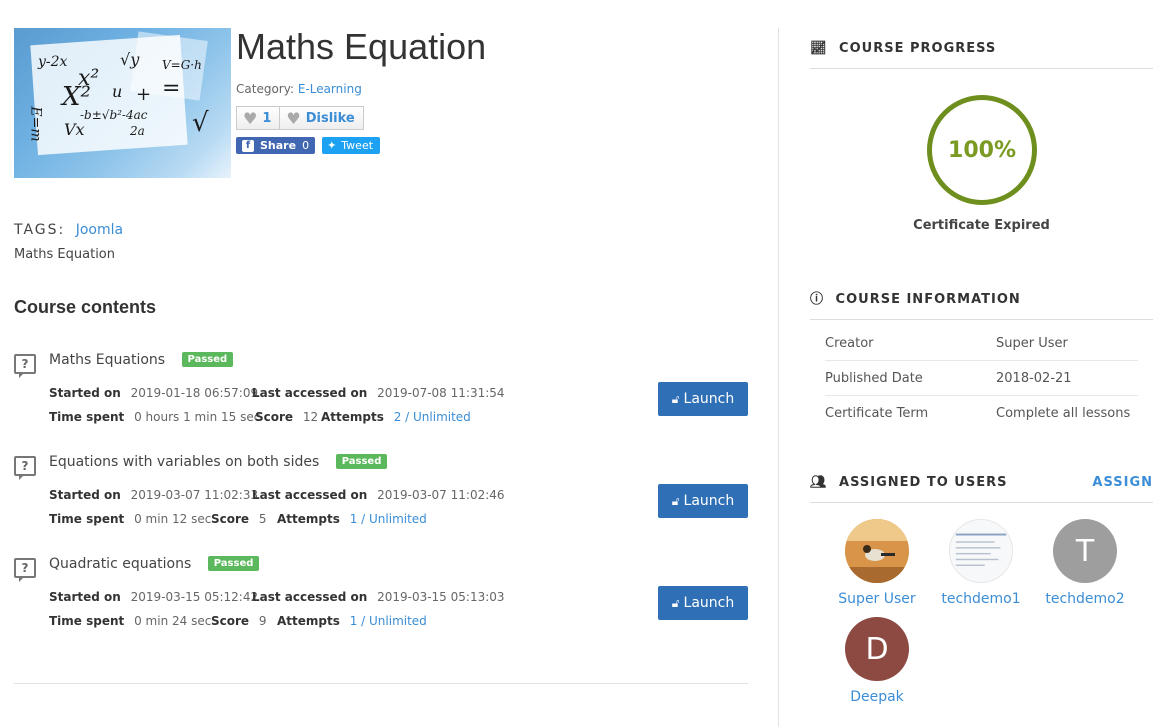  I want to click on tags-row: TAGS: Joomla, so click(68, 230).